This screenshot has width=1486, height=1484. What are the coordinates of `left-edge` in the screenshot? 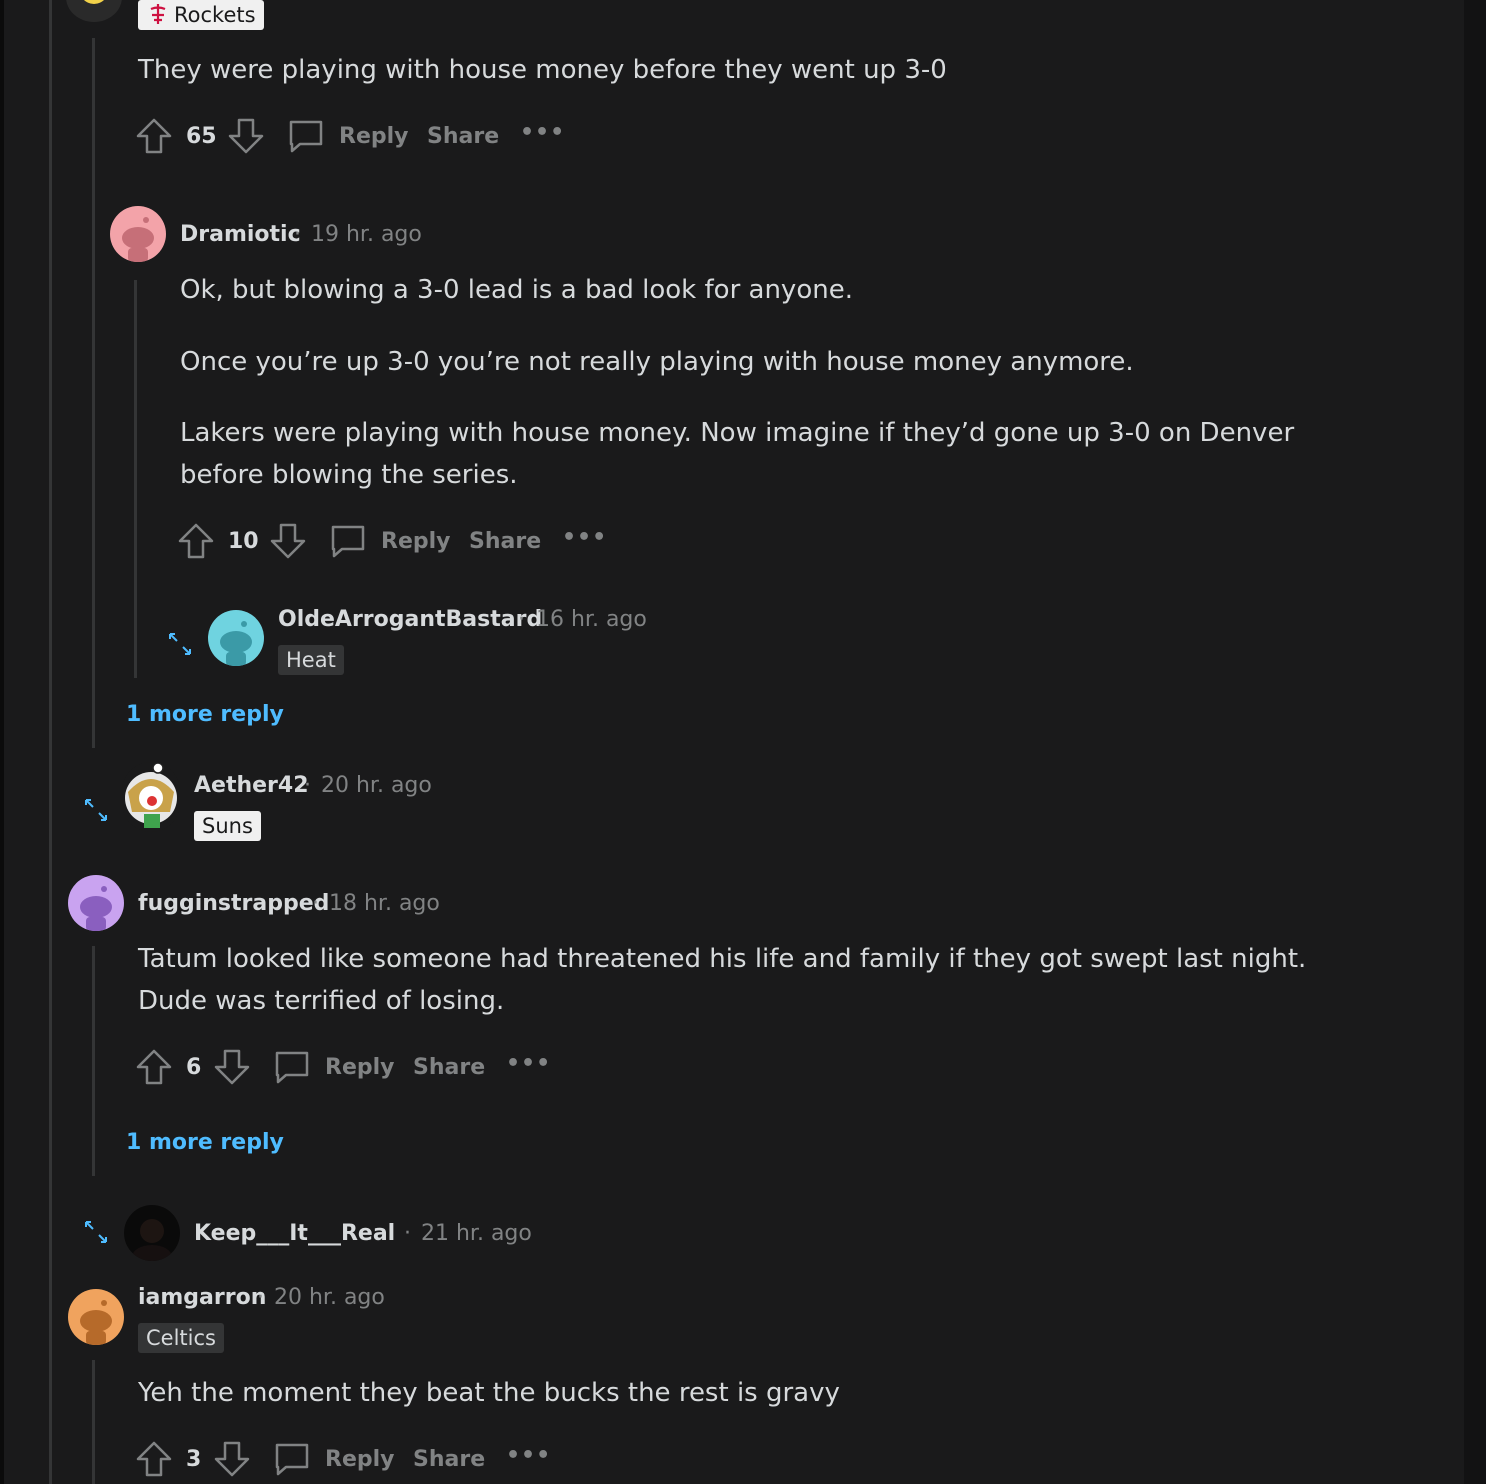 It's located at (2, 742).